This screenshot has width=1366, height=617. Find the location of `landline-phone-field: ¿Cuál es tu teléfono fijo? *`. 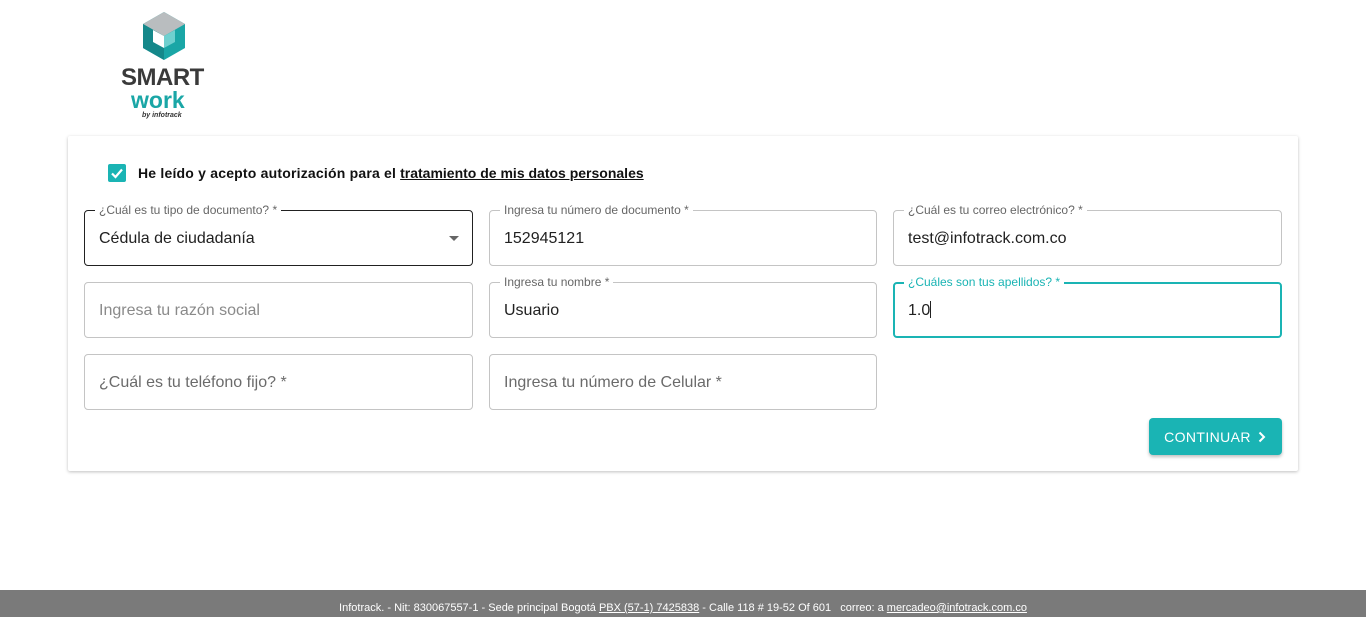

landline-phone-field: ¿Cuál es tu teléfono fijo? * is located at coordinates (278, 382).